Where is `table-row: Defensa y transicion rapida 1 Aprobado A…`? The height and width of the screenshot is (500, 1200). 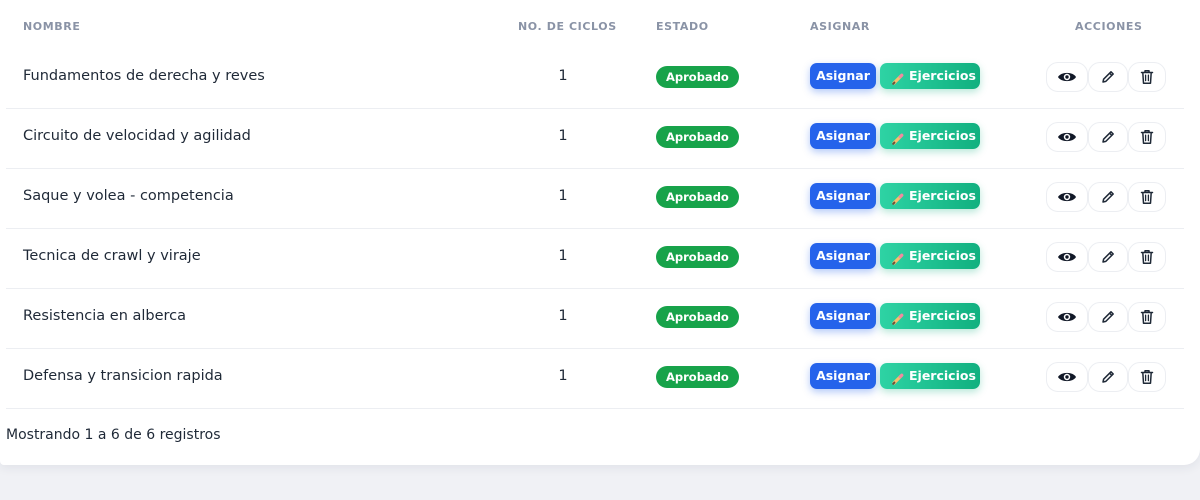 table-row: Defensa y transicion rapida 1 Aprobado A… is located at coordinates (595, 379).